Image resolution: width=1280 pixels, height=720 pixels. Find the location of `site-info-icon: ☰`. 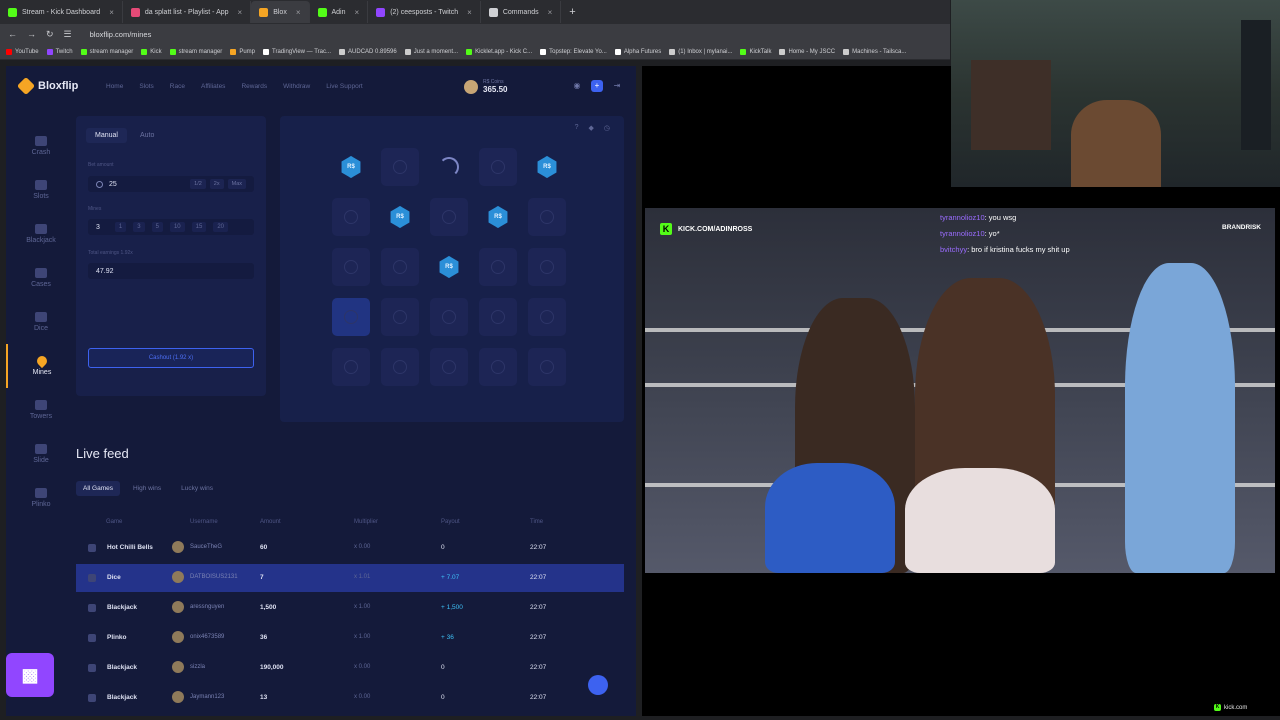

site-info-icon: ☰ is located at coordinates (68, 34).